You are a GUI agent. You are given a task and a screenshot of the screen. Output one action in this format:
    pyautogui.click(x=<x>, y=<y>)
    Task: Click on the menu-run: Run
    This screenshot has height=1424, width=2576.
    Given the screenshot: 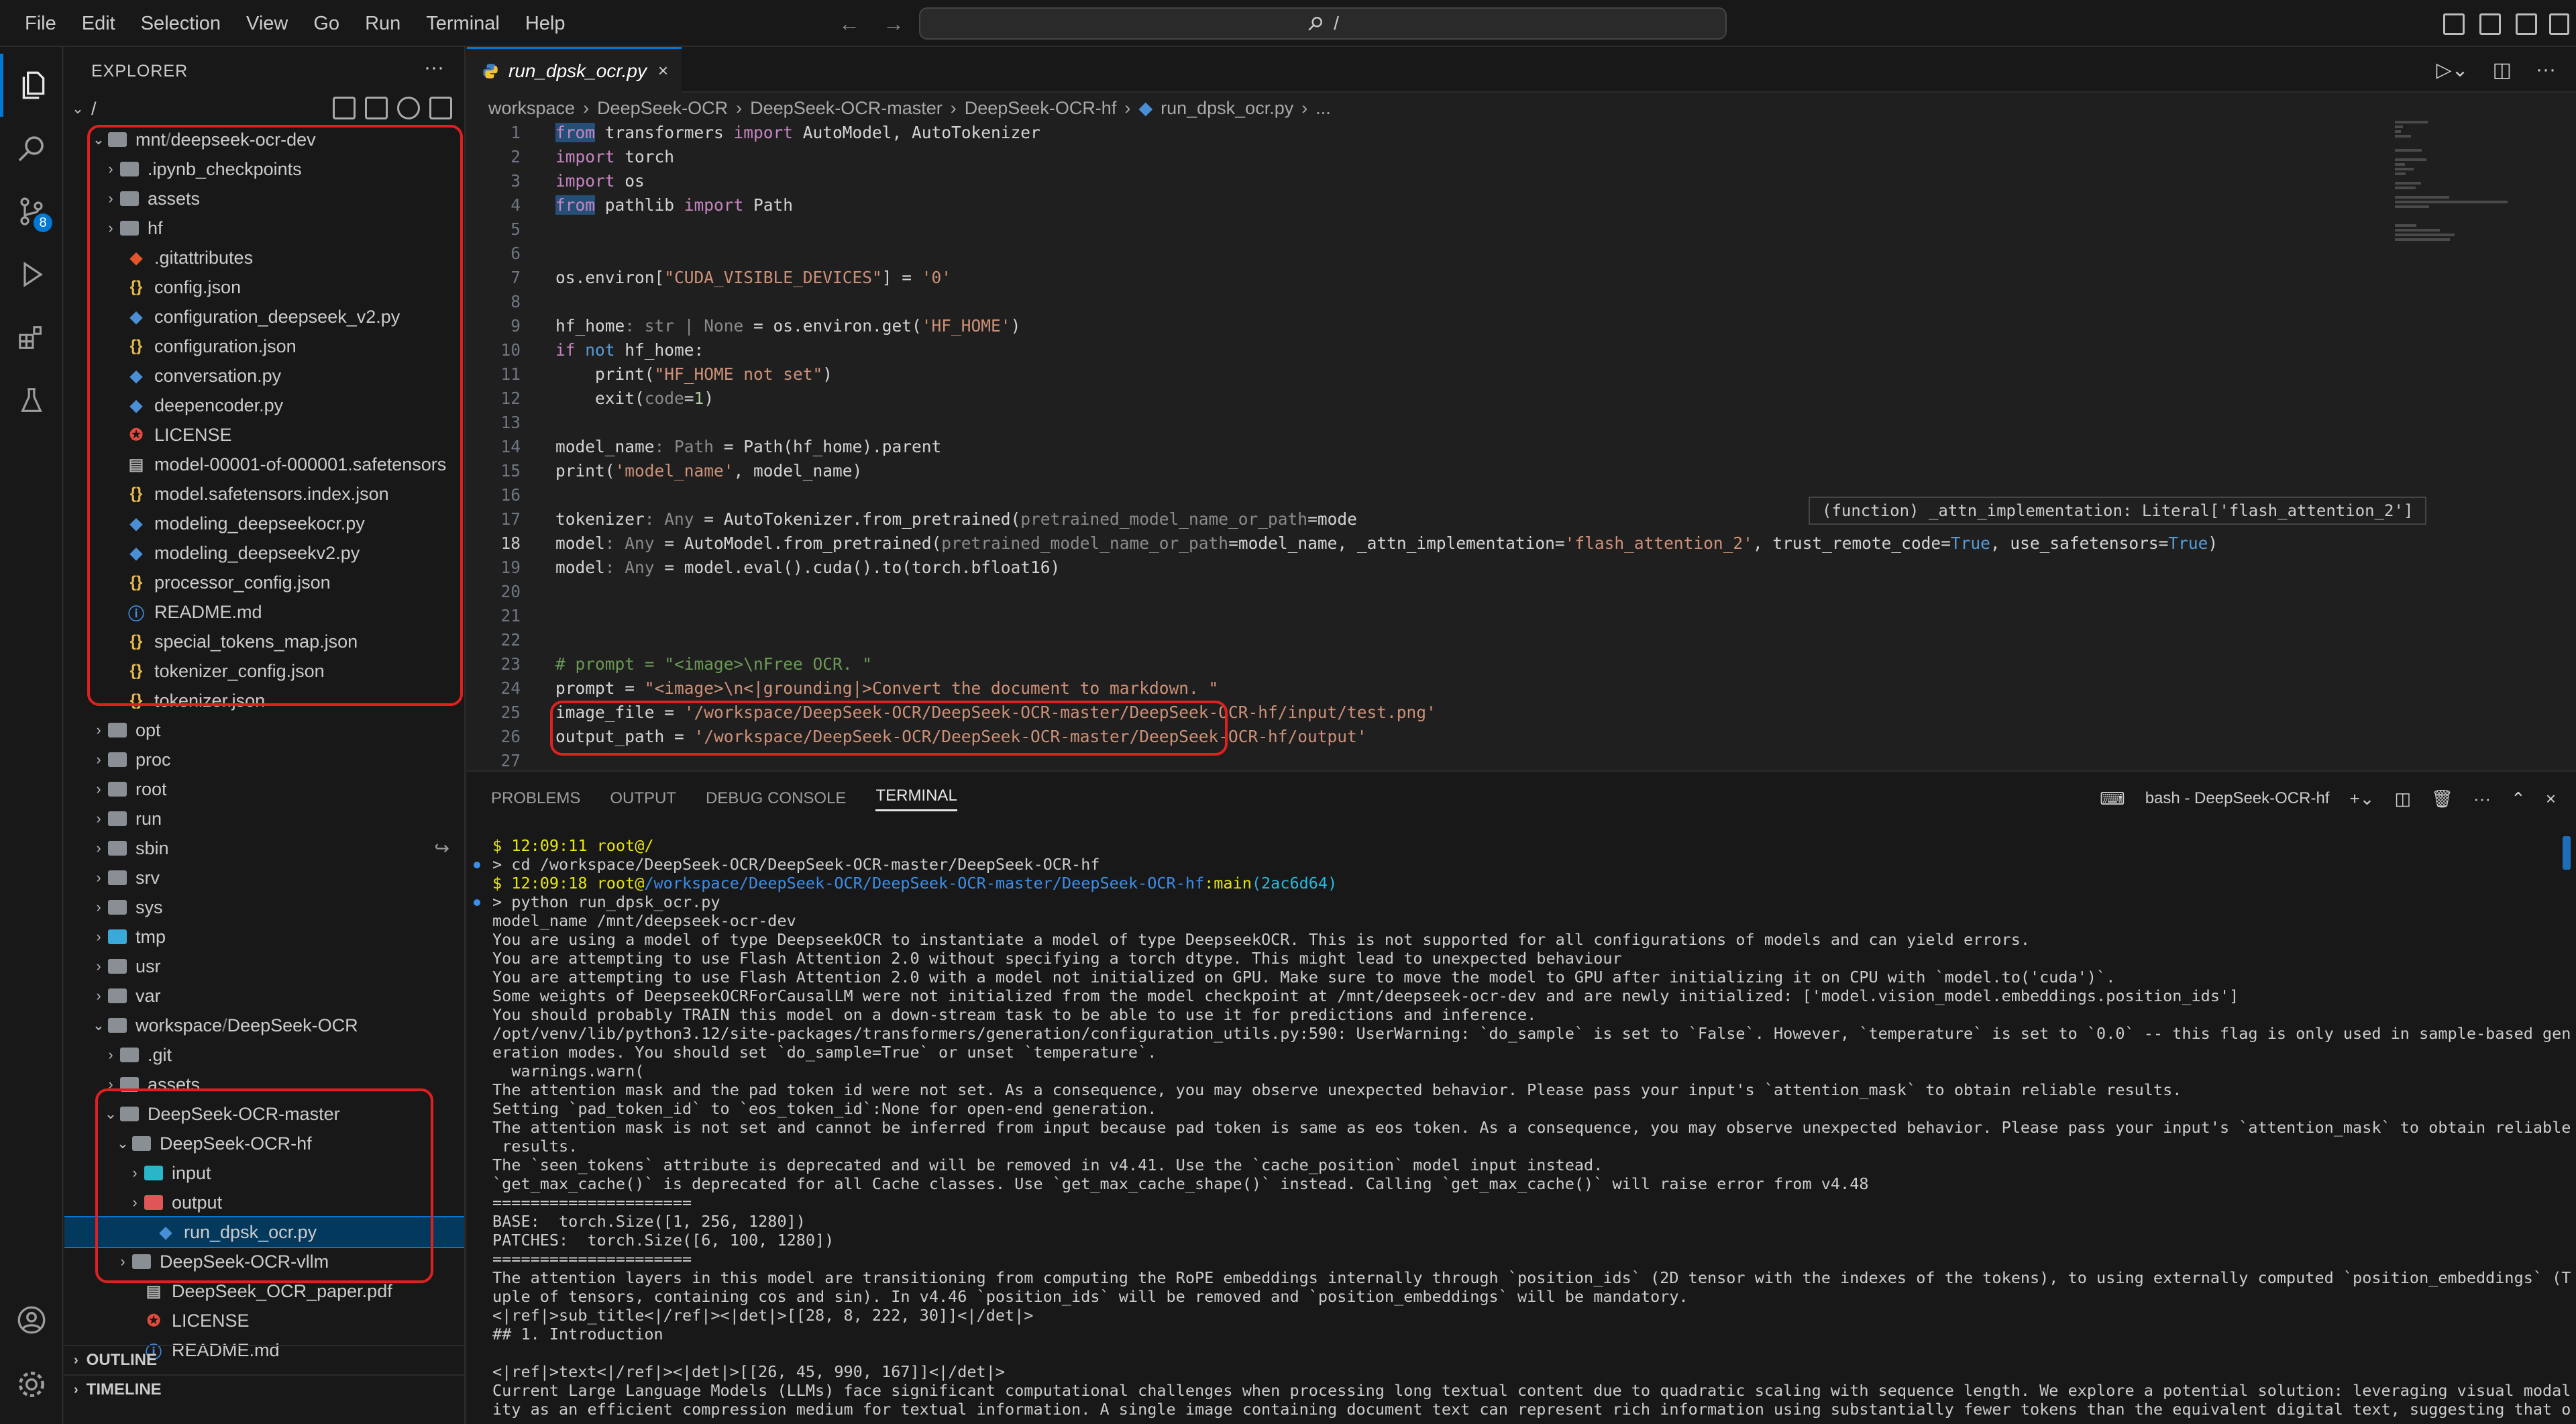 What is the action you would take?
    pyautogui.click(x=382, y=23)
    